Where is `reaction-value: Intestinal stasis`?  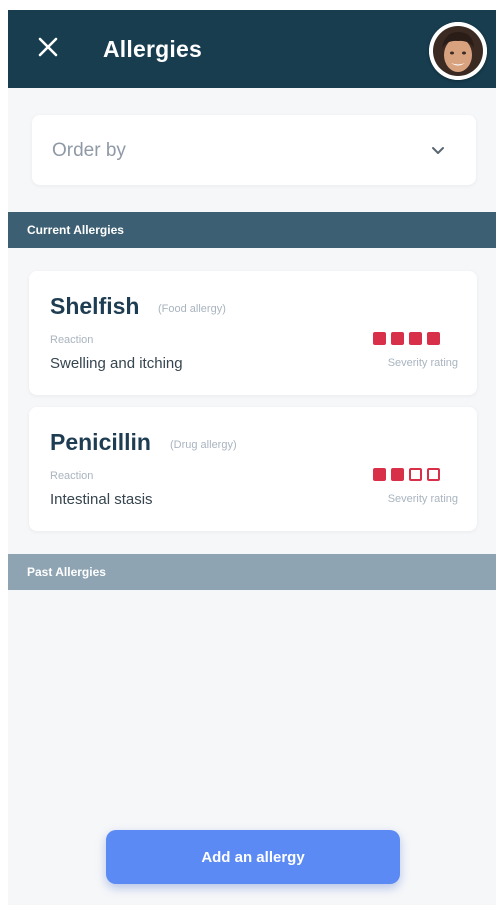
reaction-value: Intestinal stasis is located at coordinates (101, 499).